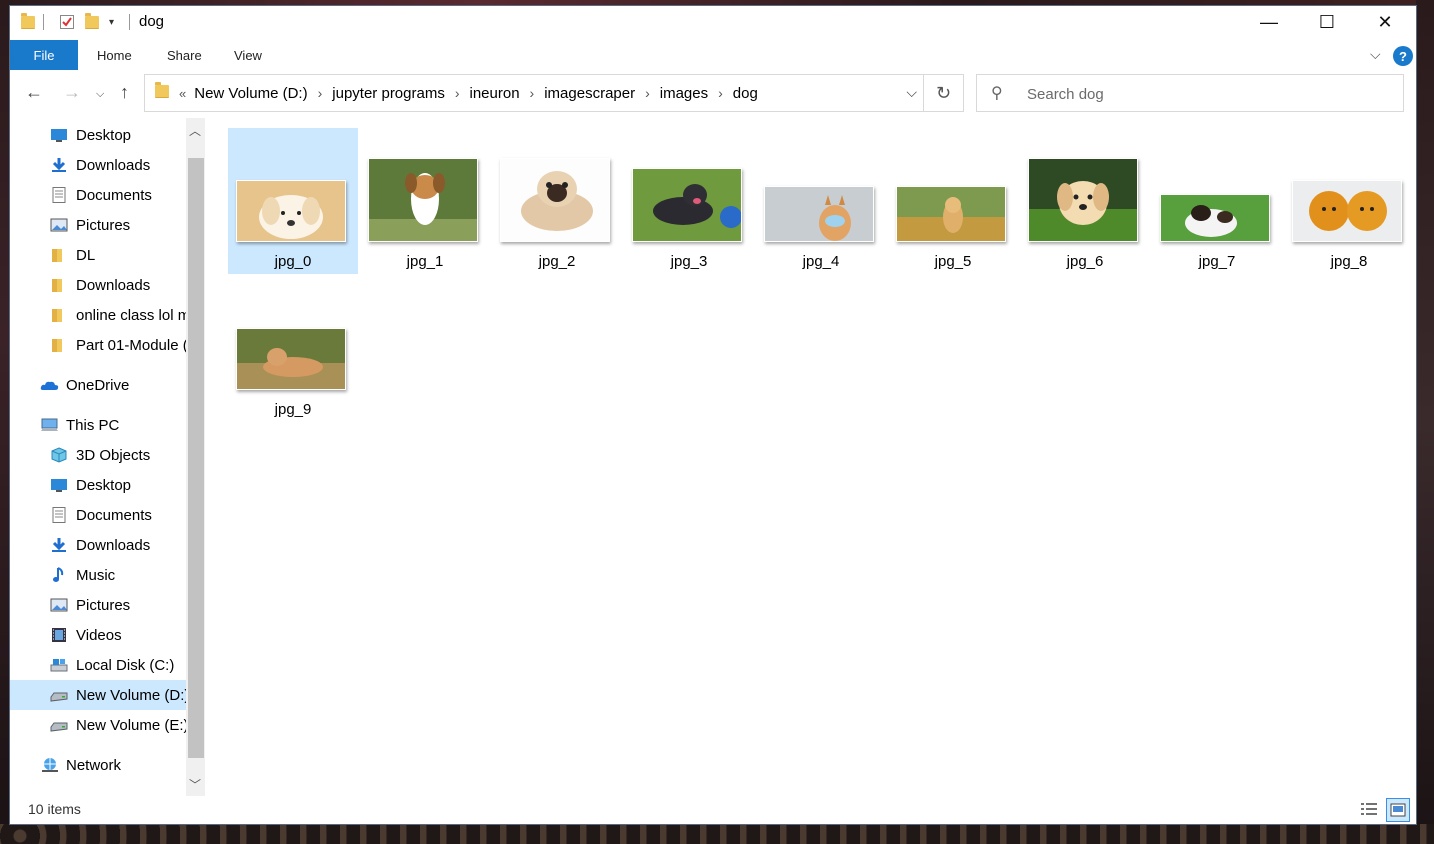 The image size is (1434, 844). Describe the element at coordinates (103, 225) in the screenshot. I see `nav-item-label: Pictures` at that location.